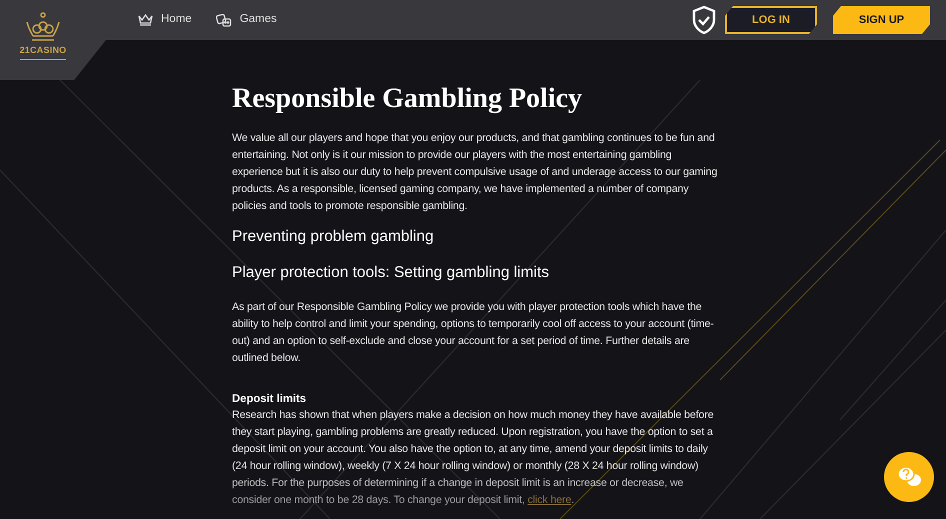 Image resolution: width=946 pixels, height=519 pixels. I want to click on paragraph: We value all our players and hope that you enjoy our products, and that gambling continues to be fun and entertaining. Not only is it our mission to provide our players with the most entertaining gambling experience but it is also our duty to help prevent compulsive usage of and underage access to our gaming products. As a responsible, licensed gaming company, we have implemented a number of company policies and tools to promote responsible gambling., so click(475, 172).